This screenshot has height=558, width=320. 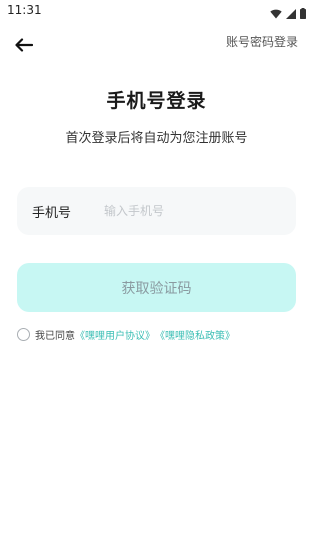 I want to click on status-bar: 11:31, so click(x=156, y=11).